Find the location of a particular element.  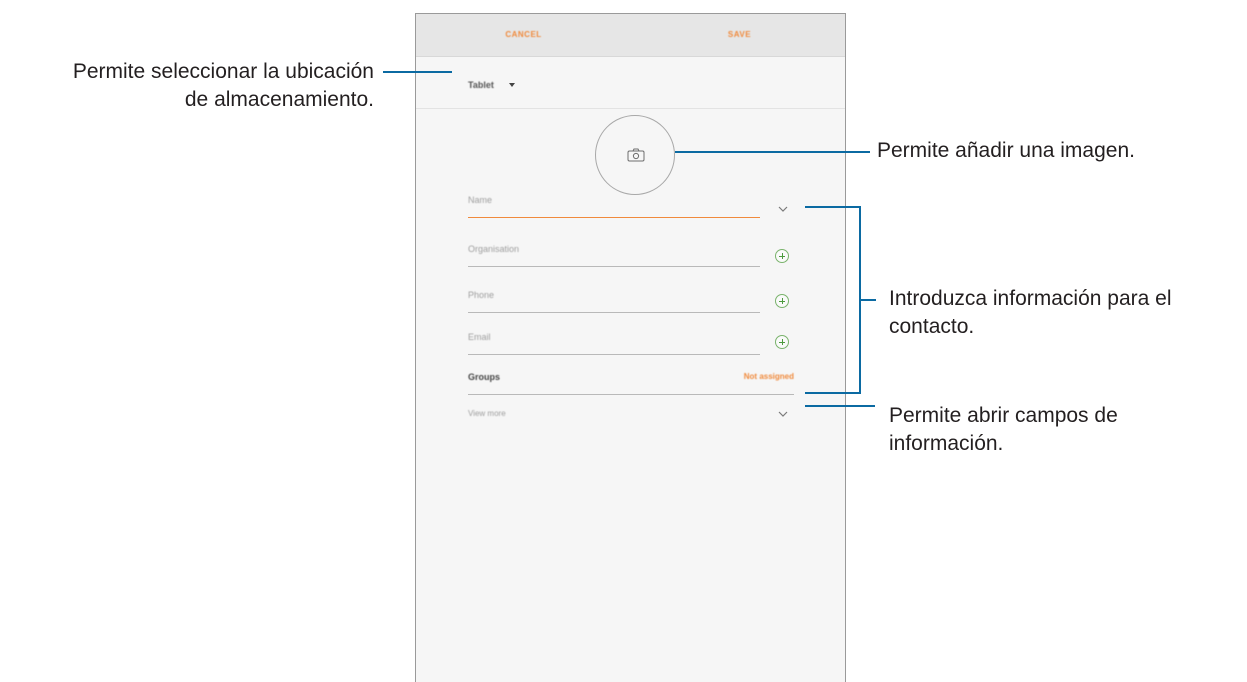

view-more-row: View more is located at coordinates (628, 417).